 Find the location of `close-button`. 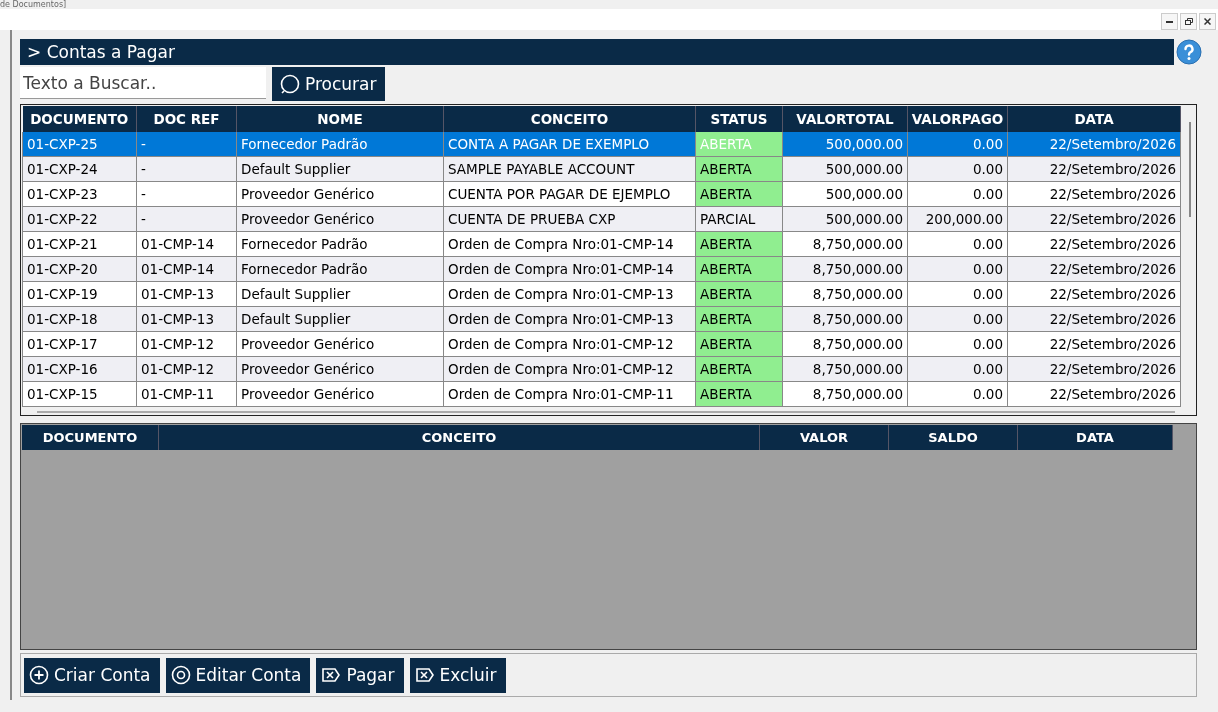

close-button is located at coordinates (1207, 21).